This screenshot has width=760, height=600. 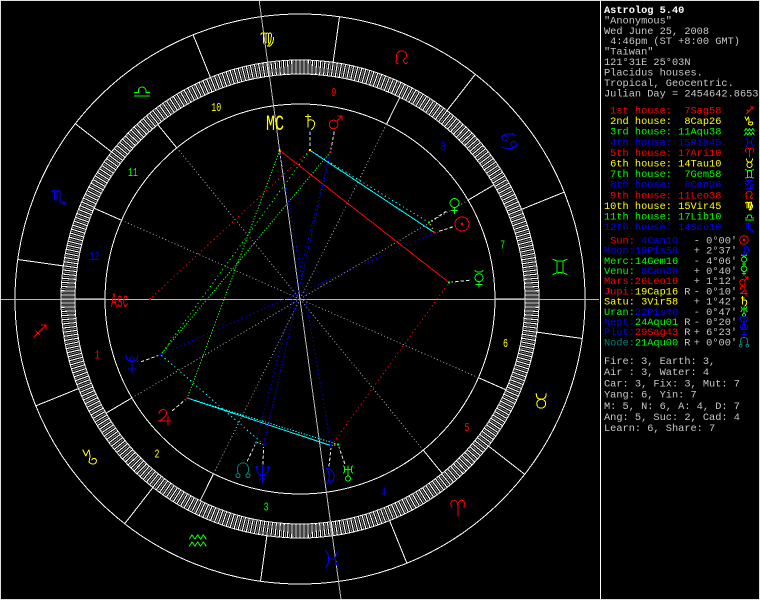 I want to click on svg-text: 1, so click(x=97, y=356).